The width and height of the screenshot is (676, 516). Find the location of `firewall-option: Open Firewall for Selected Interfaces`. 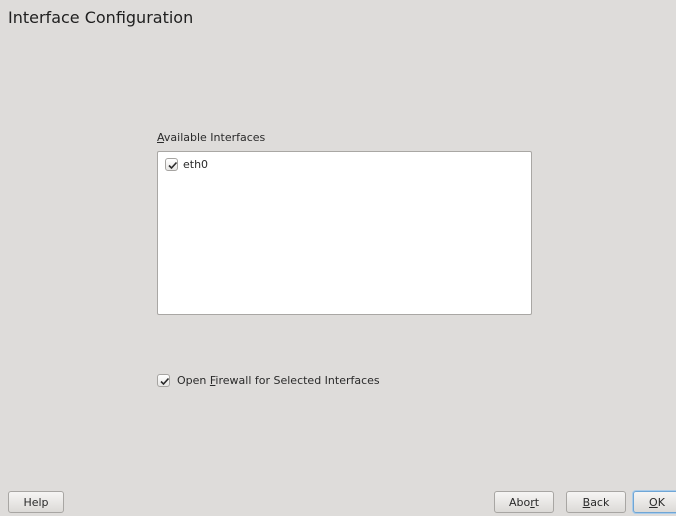

firewall-option: Open Firewall for Selected Interfaces is located at coordinates (268, 380).